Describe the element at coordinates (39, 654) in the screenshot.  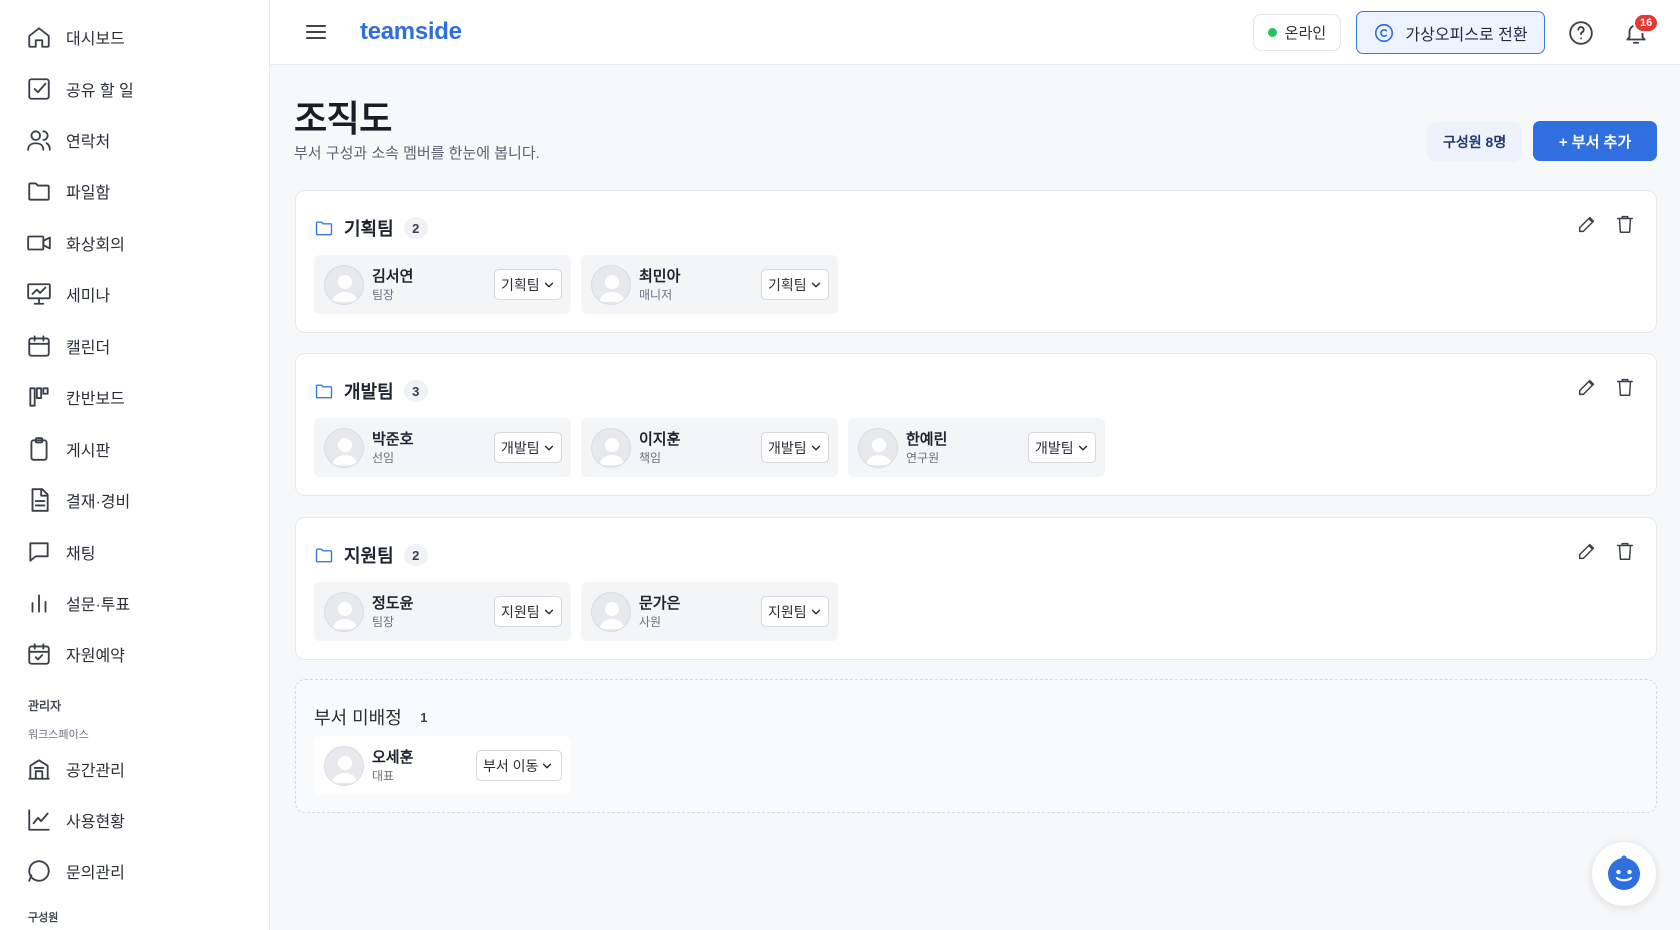
I see `calendar-check-icon` at that location.